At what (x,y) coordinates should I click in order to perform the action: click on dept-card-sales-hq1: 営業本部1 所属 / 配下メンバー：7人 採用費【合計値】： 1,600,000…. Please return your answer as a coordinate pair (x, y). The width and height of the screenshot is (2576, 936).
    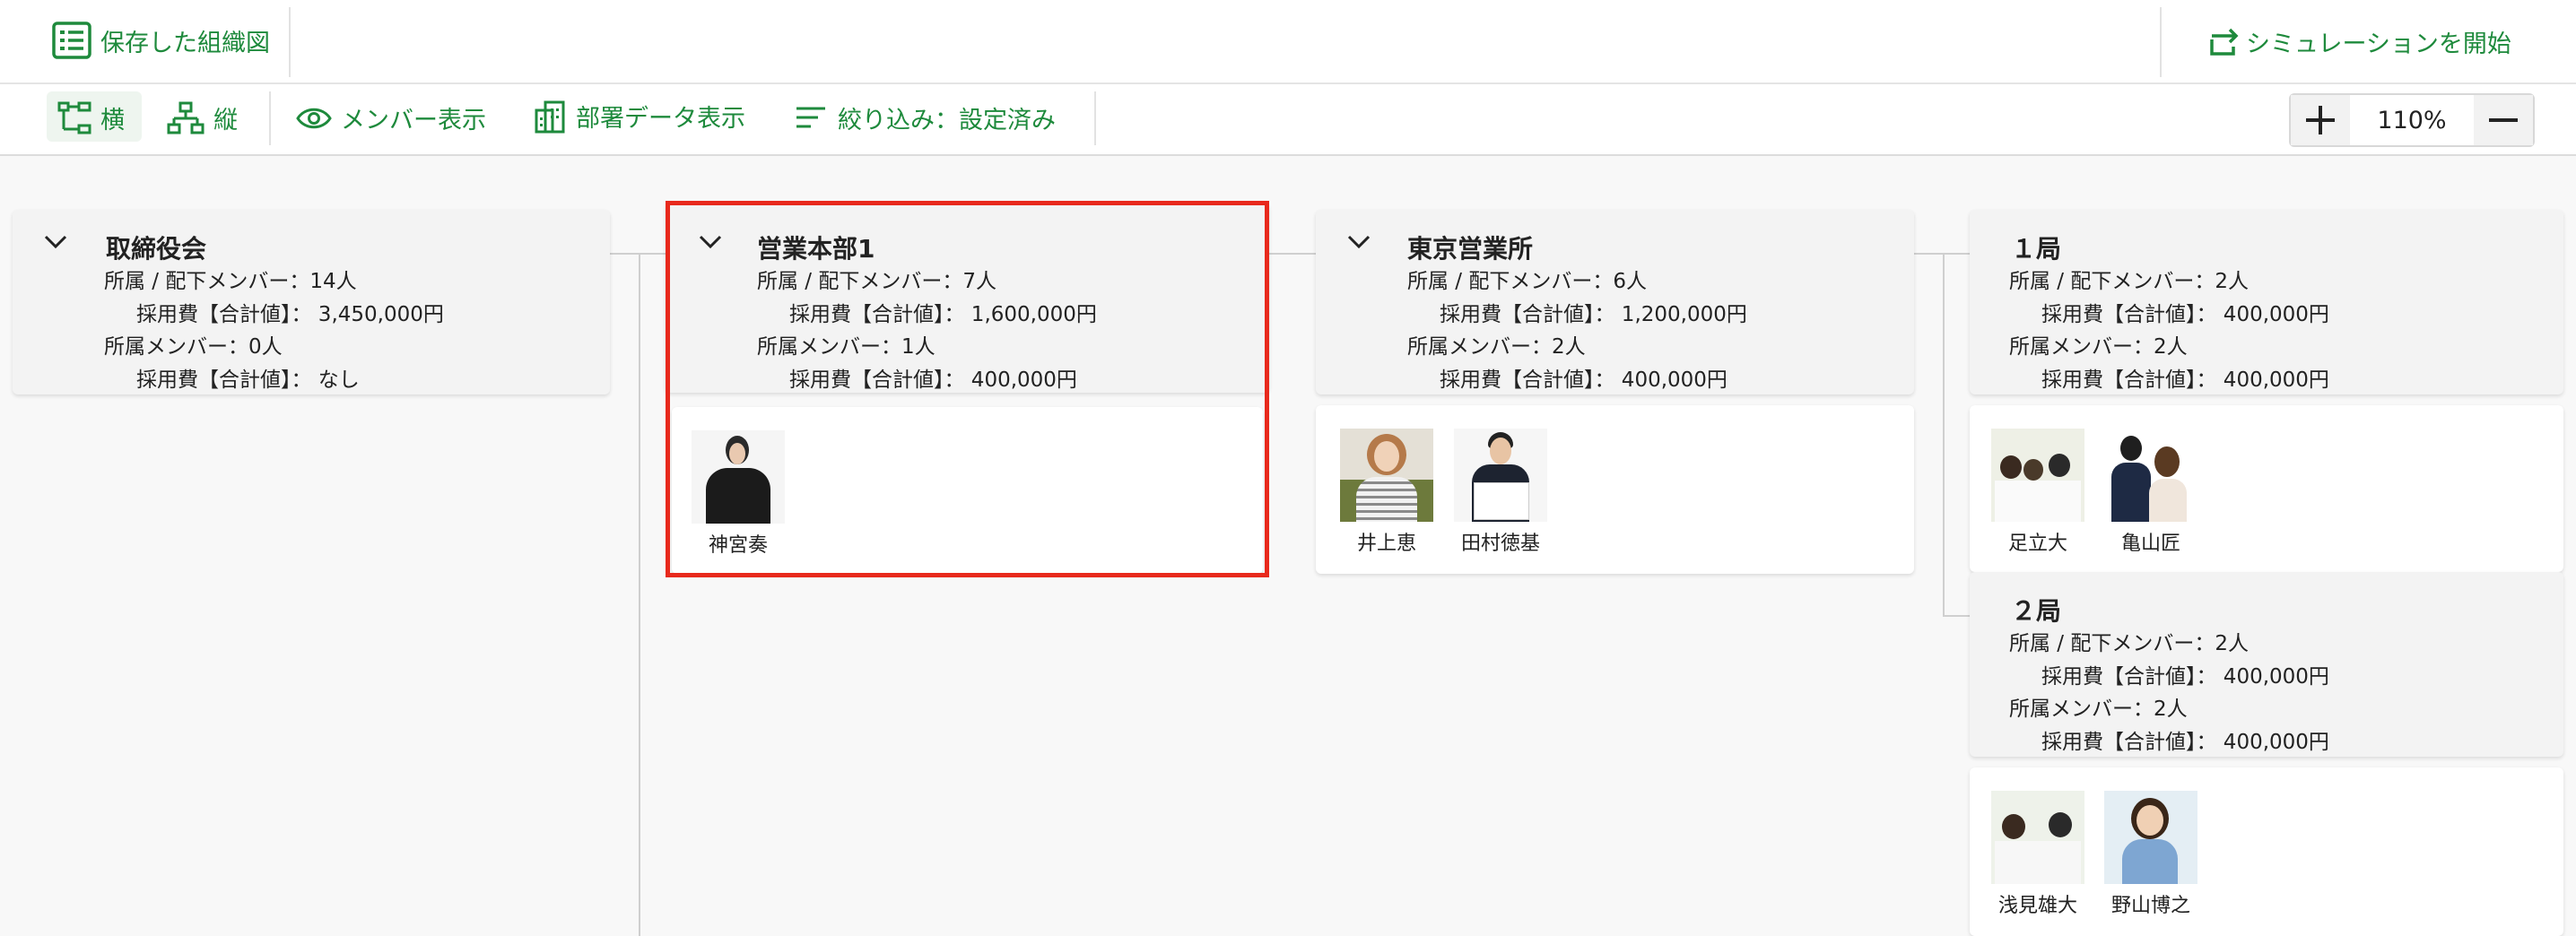
    Looking at the image, I should click on (967, 298).